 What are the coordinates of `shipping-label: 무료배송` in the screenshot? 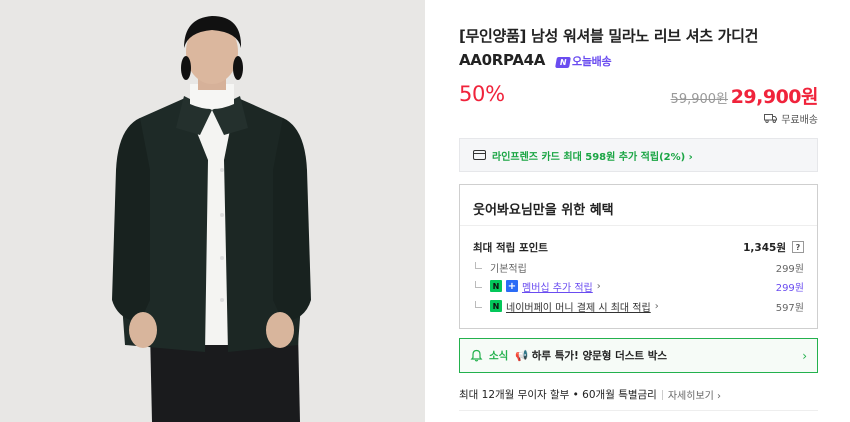 It's located at (799, 120).